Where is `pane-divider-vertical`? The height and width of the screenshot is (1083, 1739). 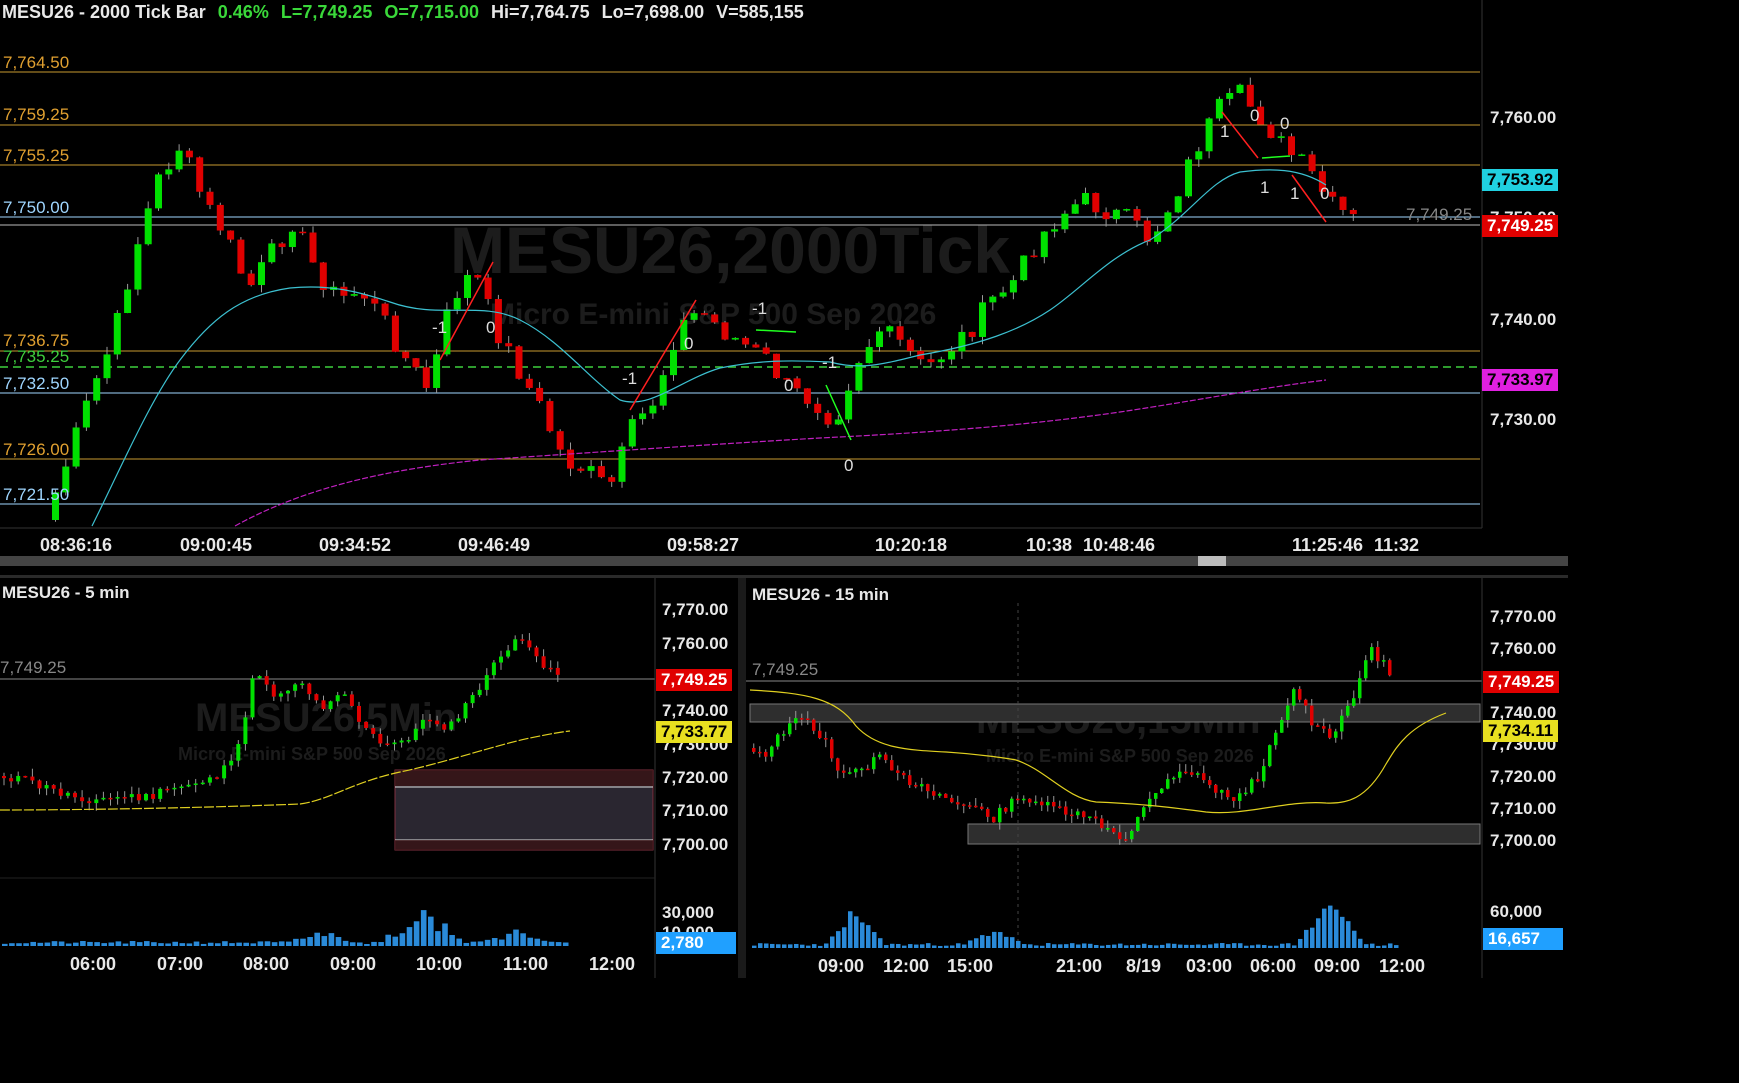 pane-divider-vertical is located at coordinates (742, 778).